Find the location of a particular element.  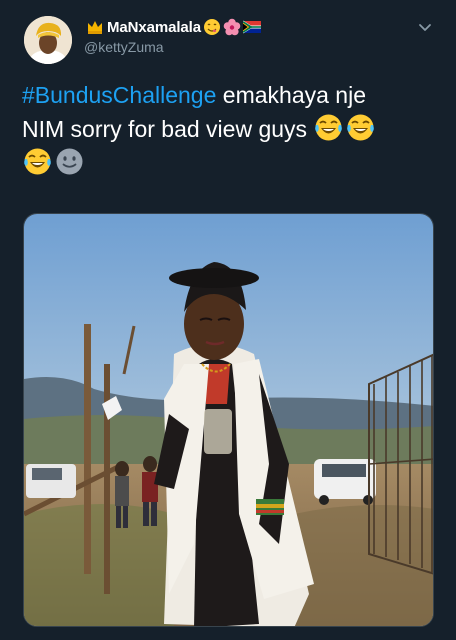

slight-smile-icon is located at coordinates (69, 161).